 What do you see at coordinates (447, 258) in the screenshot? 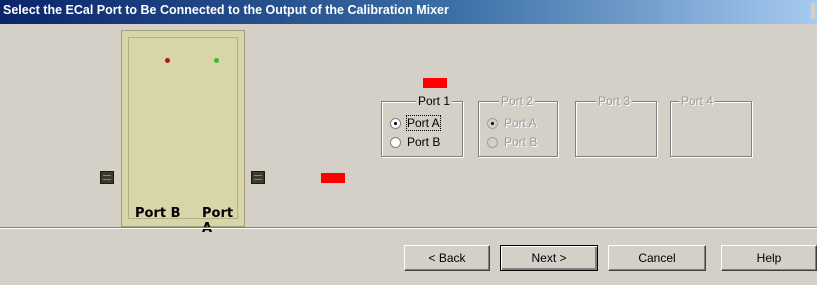
I see `back-button: < Back` at bounding box center [447, 258].